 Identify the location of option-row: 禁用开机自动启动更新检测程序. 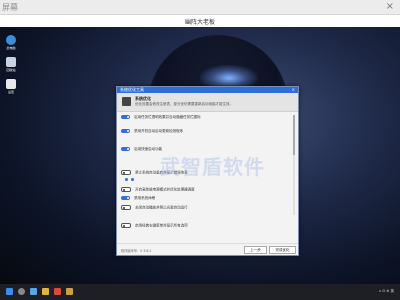
(152, 132).